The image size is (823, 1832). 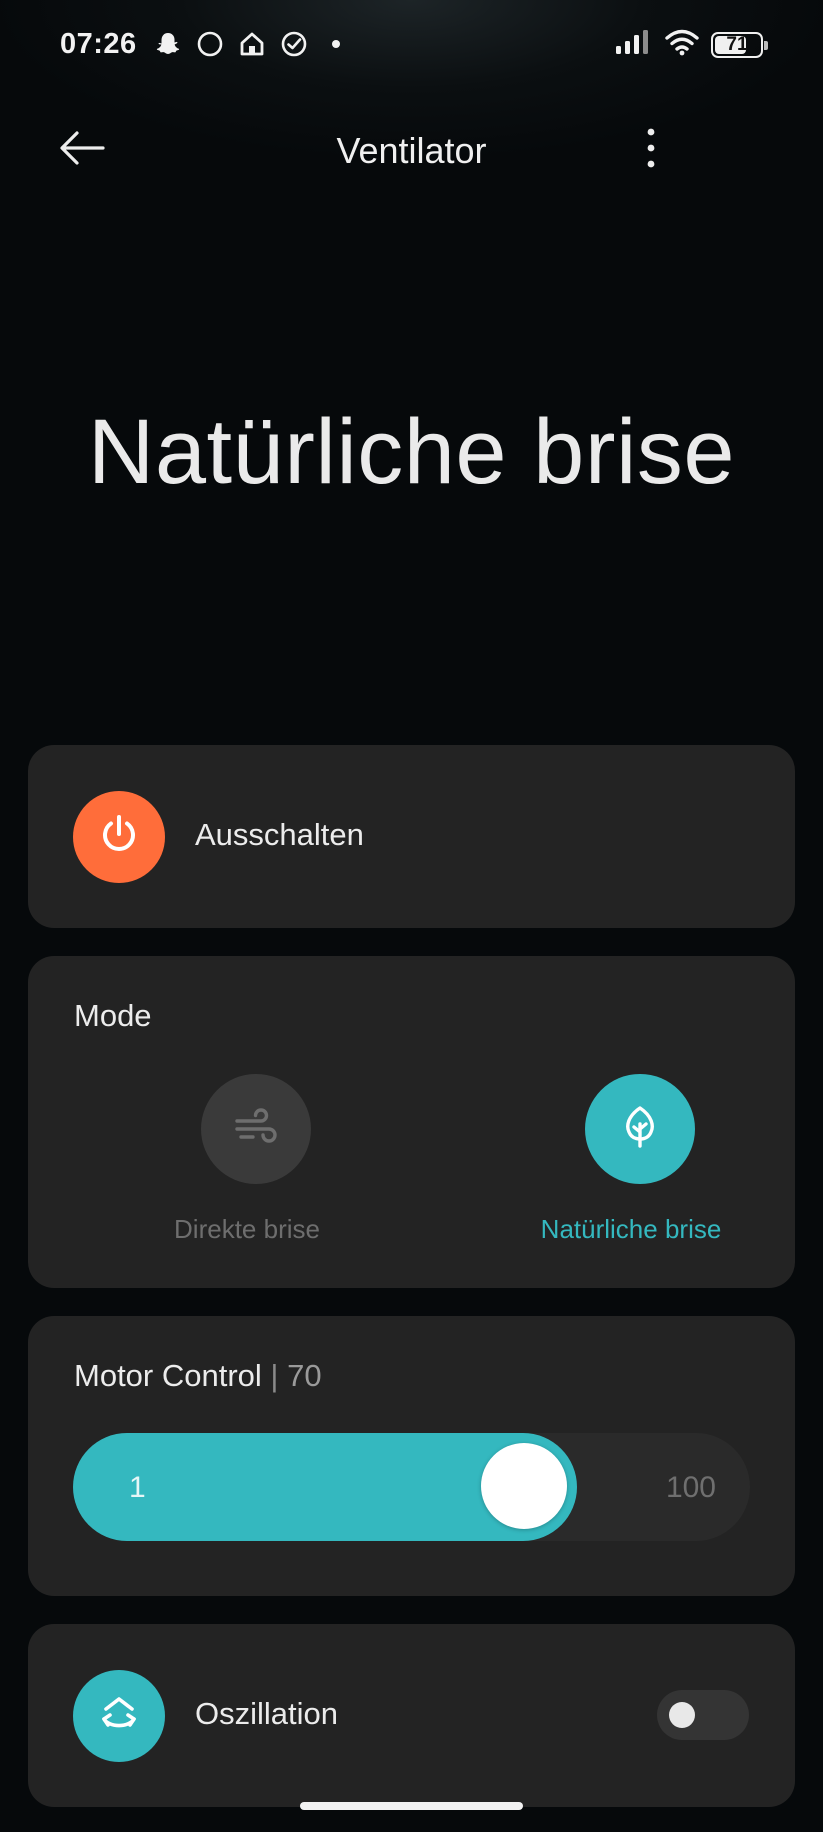 I want to click on toggle-knob, so click(x=682, y=1715).